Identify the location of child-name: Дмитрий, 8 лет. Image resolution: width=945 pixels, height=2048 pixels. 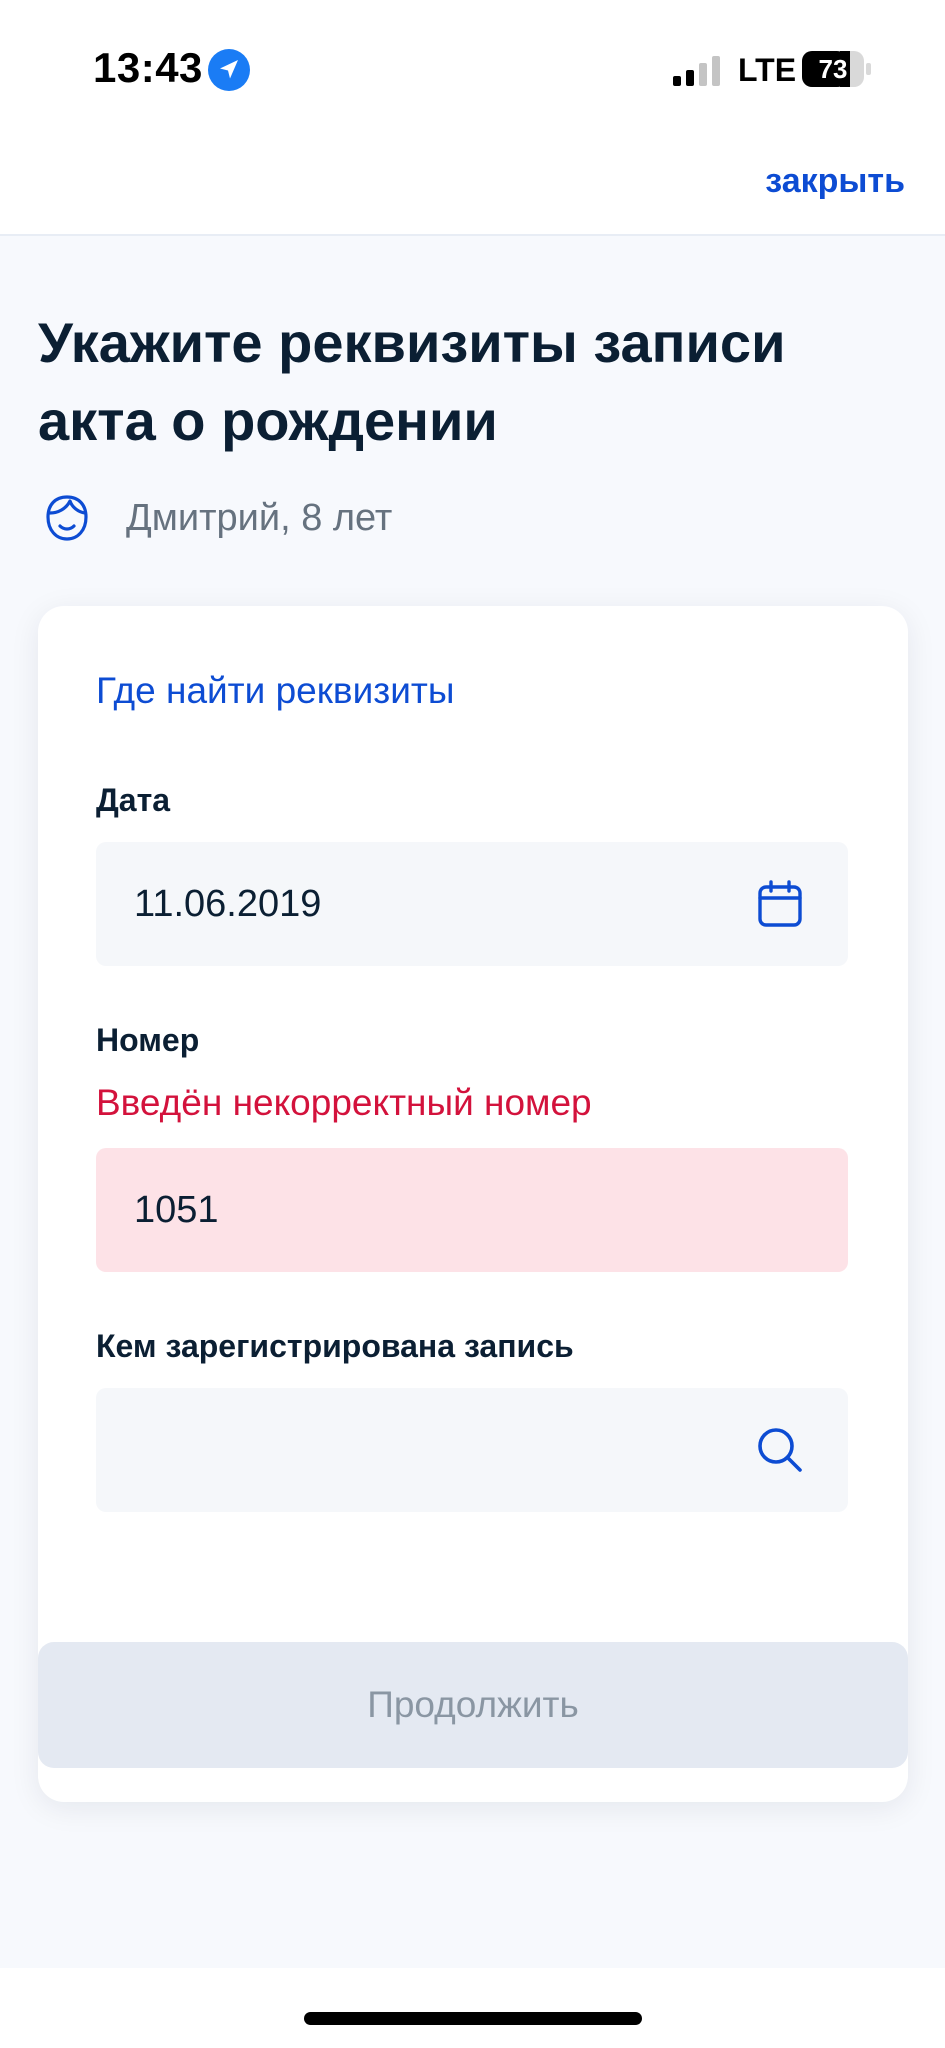
(259, 517).